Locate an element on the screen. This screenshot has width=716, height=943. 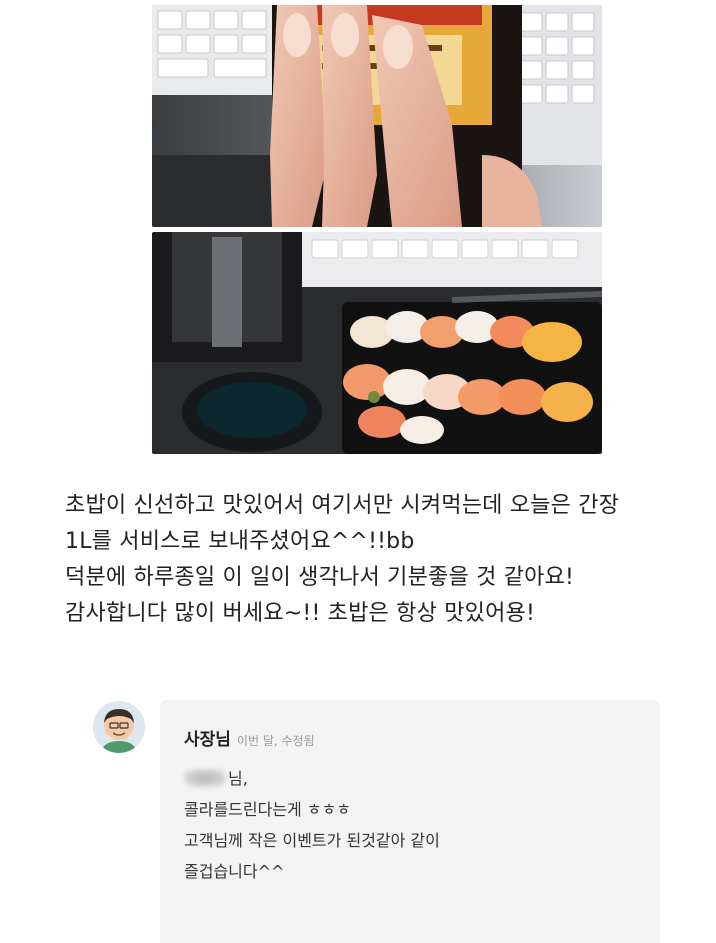
sushi-box-photo is located at coordinates (377, 343).